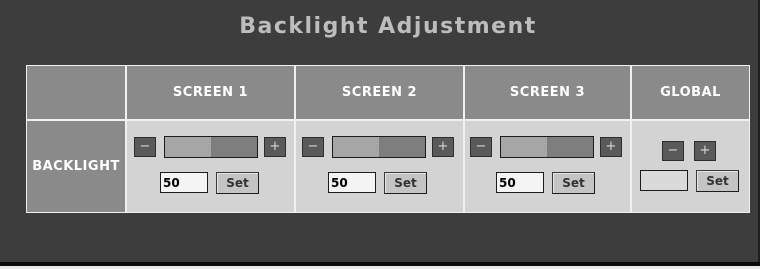 This screenshot has width=760, height=269. I want to click on screen-3-value-input, so click(520, 182).